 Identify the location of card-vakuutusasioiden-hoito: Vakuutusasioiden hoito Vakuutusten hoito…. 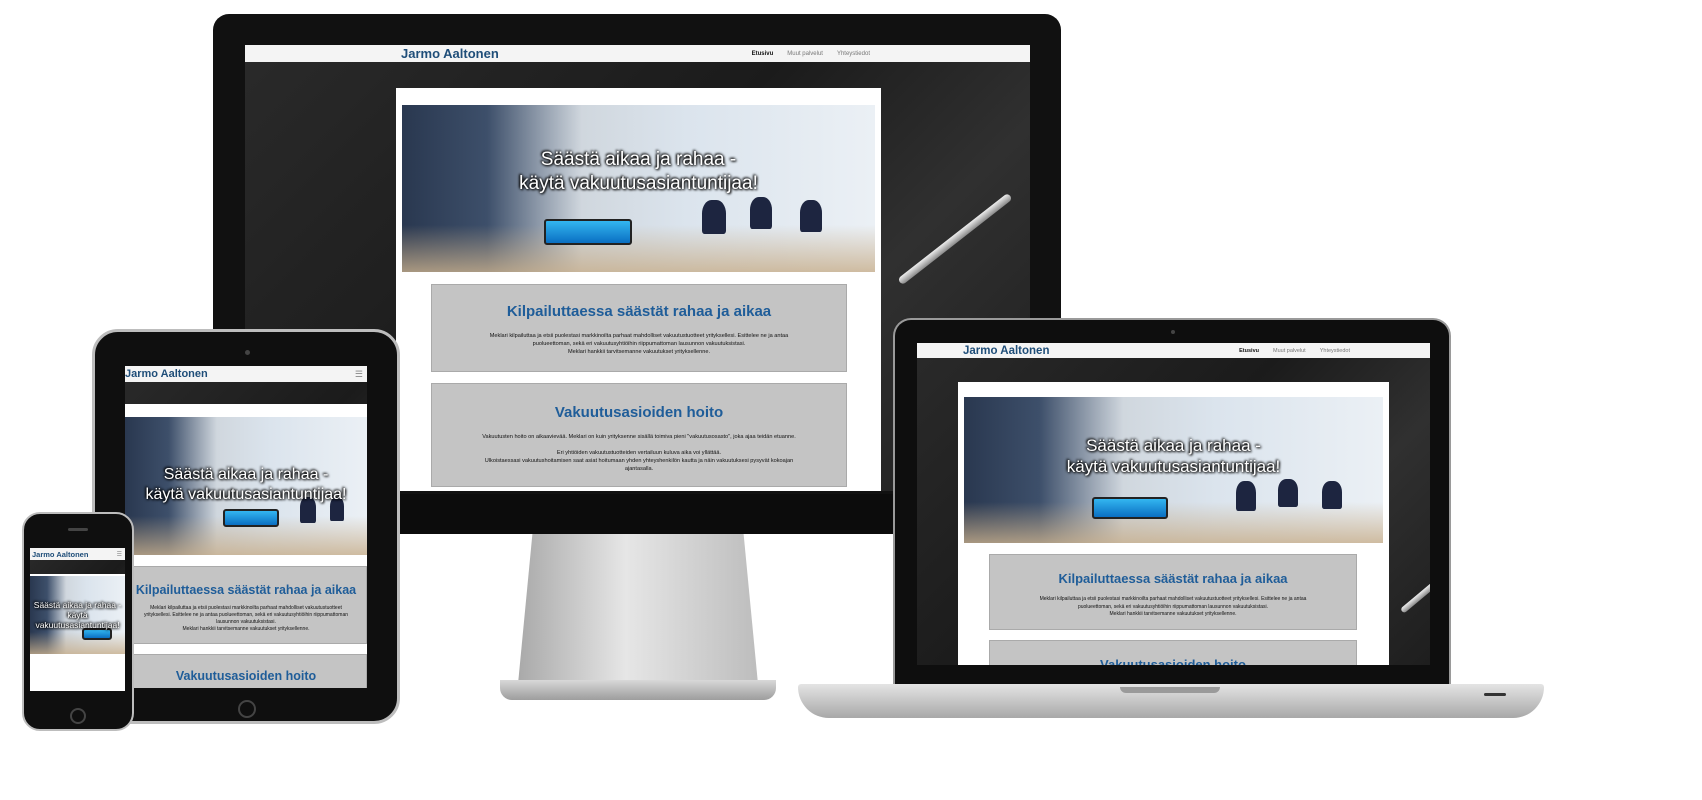
(639, 435).